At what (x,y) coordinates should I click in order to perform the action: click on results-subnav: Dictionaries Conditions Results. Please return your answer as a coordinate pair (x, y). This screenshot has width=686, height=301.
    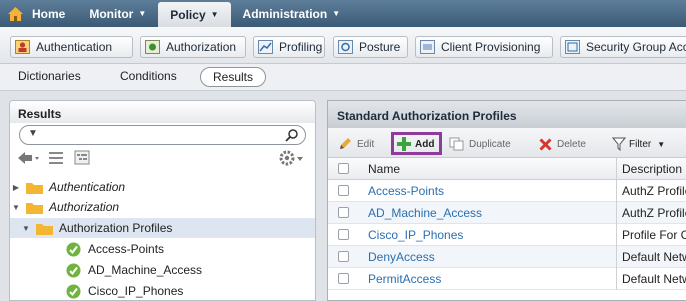
    Looking at the image, I should click on (343, 77).